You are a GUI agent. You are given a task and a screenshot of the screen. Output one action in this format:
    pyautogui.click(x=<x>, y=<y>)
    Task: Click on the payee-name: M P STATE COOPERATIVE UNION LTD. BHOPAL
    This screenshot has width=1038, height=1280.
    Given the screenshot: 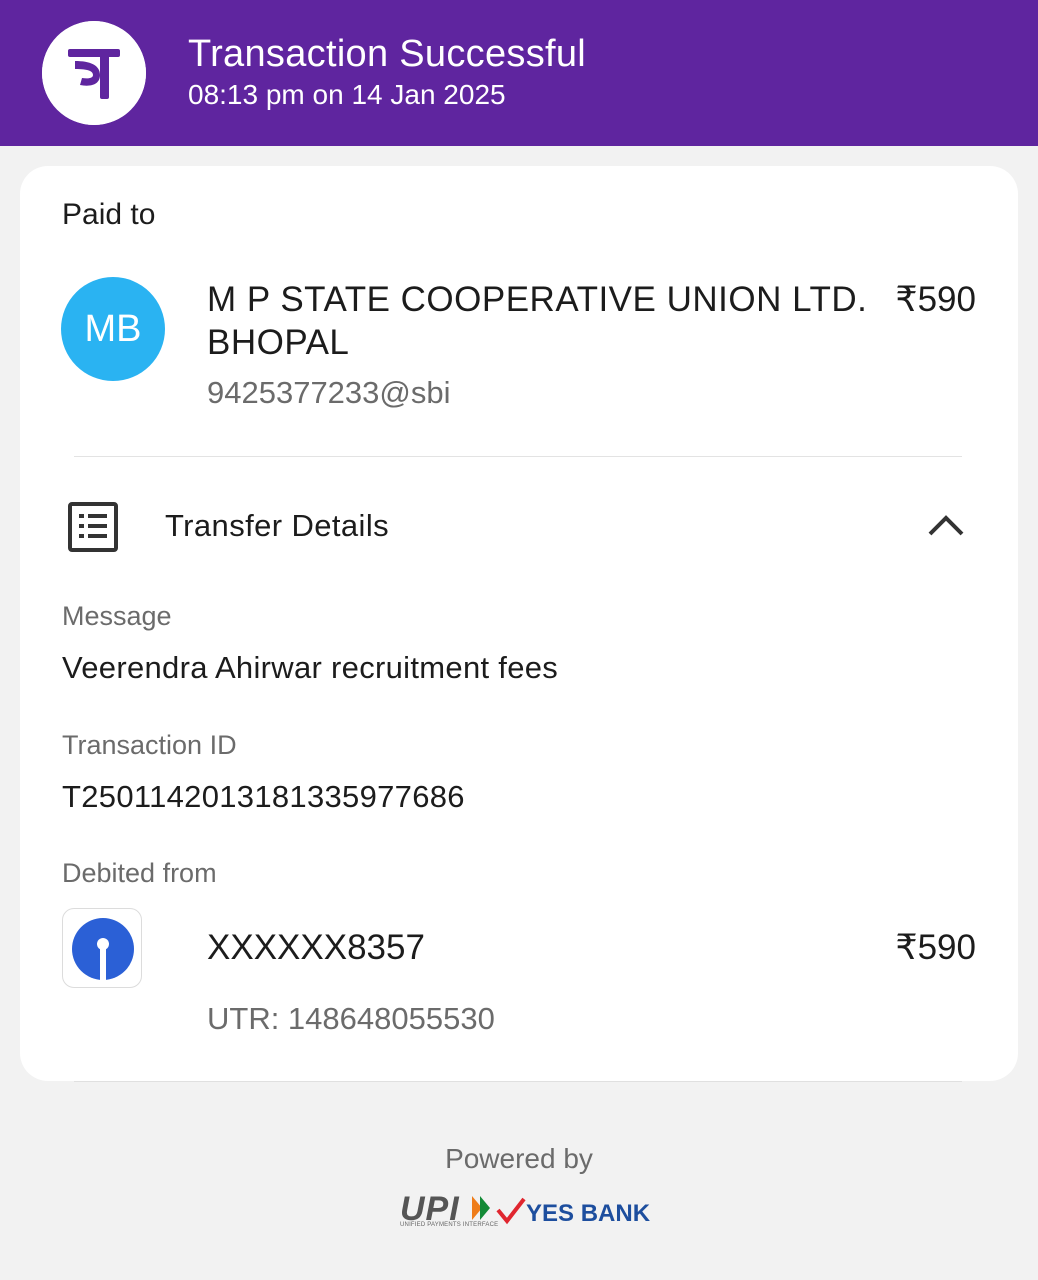 What is the action you would take?
    pyautogui.click(x=537, y=321)
    